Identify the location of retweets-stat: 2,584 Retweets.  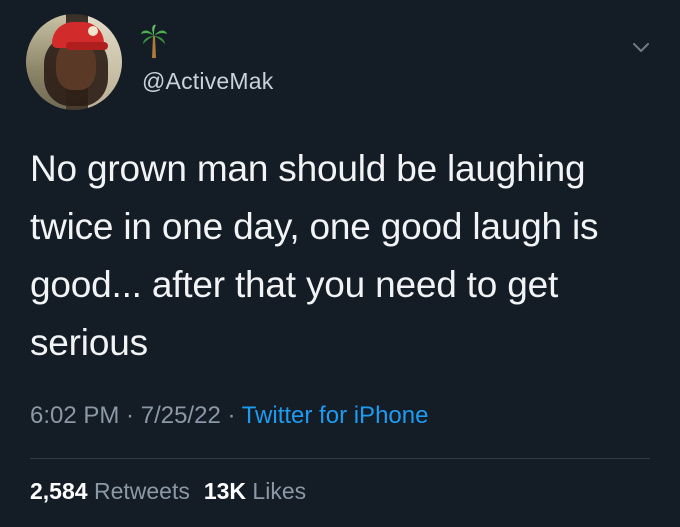
(110, 491).